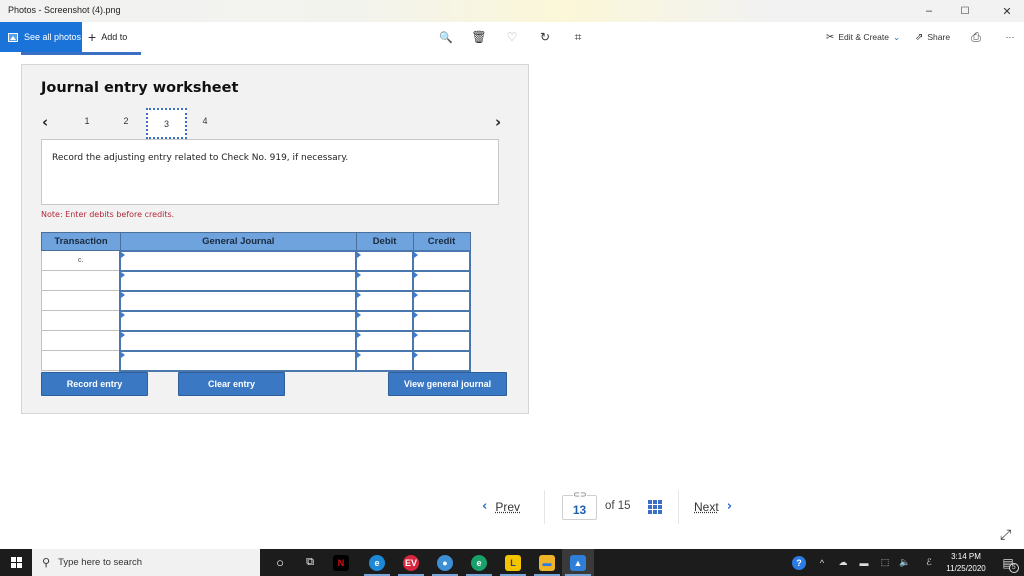 Image resolution: width=1024 pixels, height=576 pixels. I want to click on pager-prev-icon: ‹, so click(45, 122).